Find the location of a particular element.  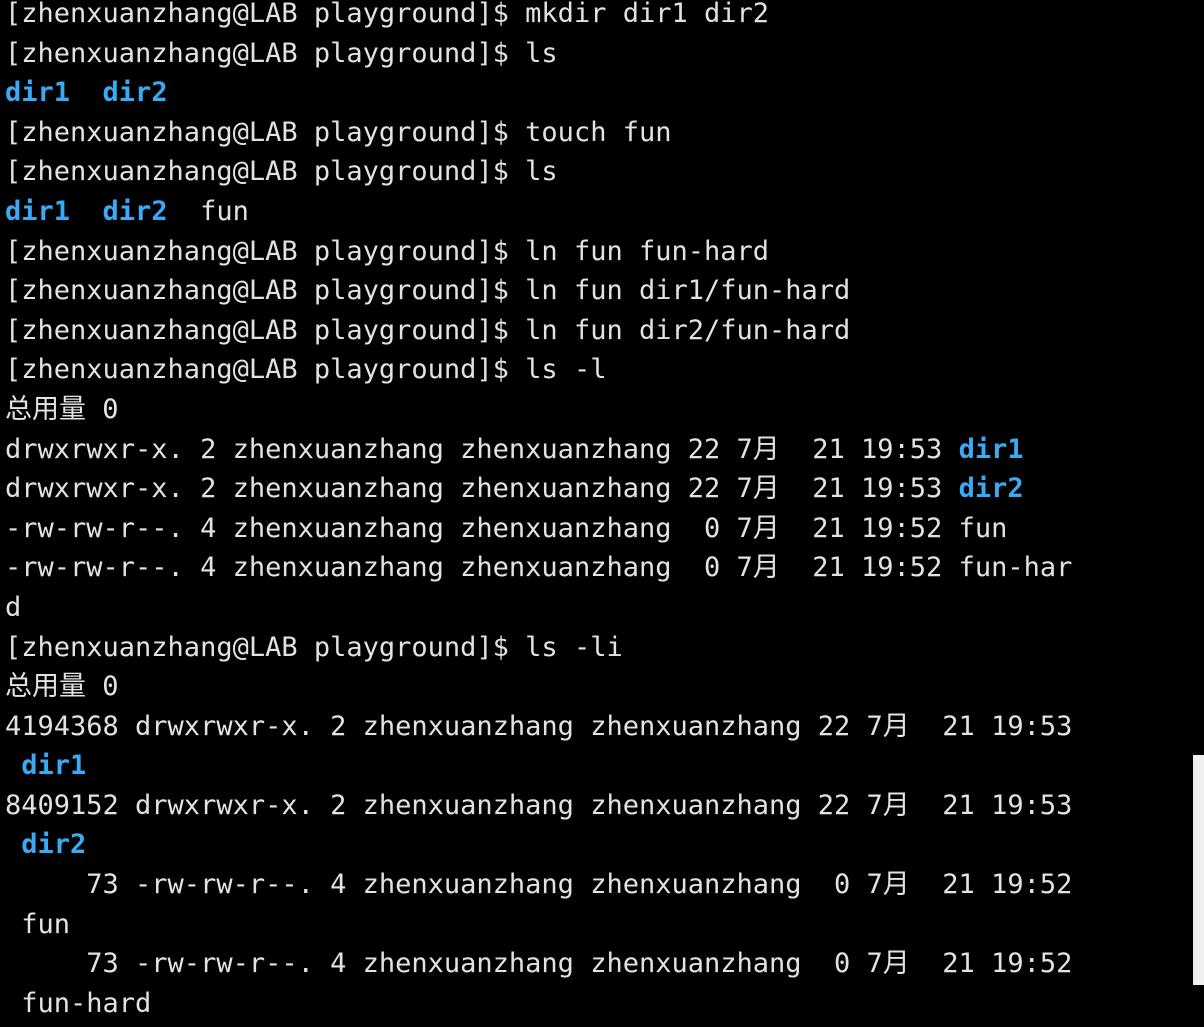

command-text: ln fun dir1/fun-hard is located at coordinates (688, 291).